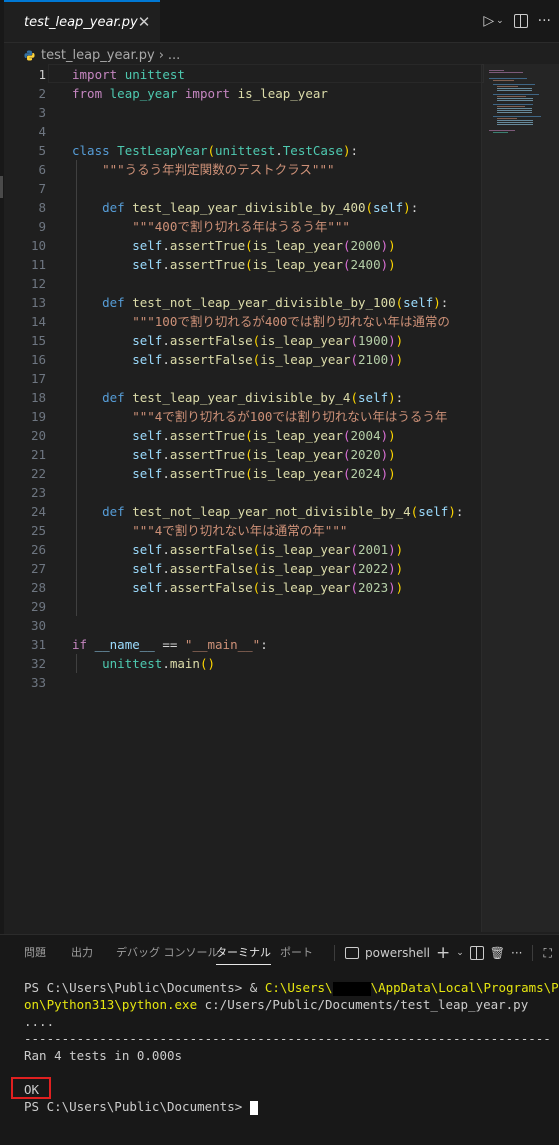 This screenshot has height=1145, width=559. Describe the element at coordinates (281, 21) in the screenshot. I see `tab-bar: test_leap_year.py ✕ ▷ ⌄ ···` at that location.